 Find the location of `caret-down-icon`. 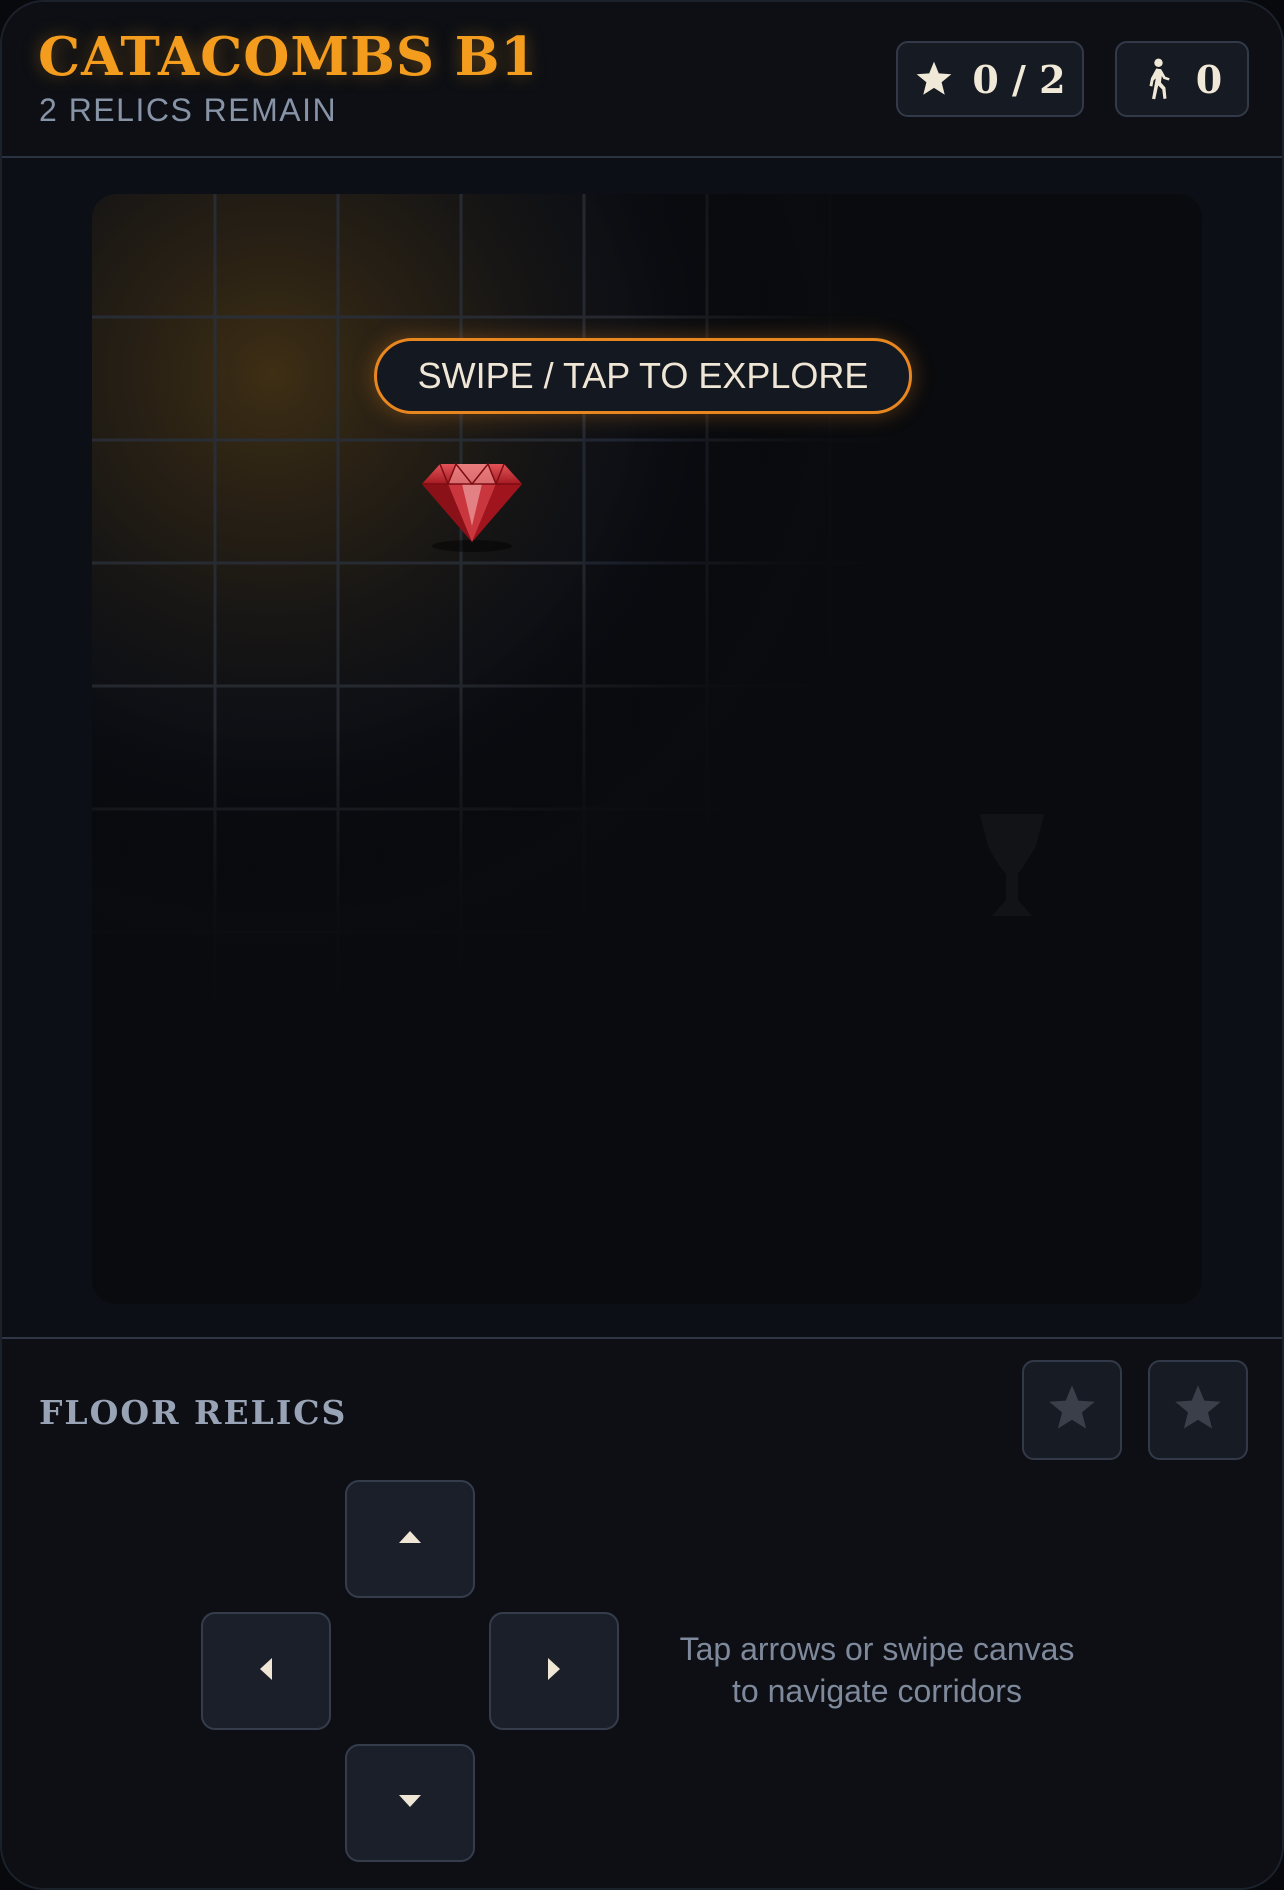

caret-down-icon is located at coordinates (410, 1803).